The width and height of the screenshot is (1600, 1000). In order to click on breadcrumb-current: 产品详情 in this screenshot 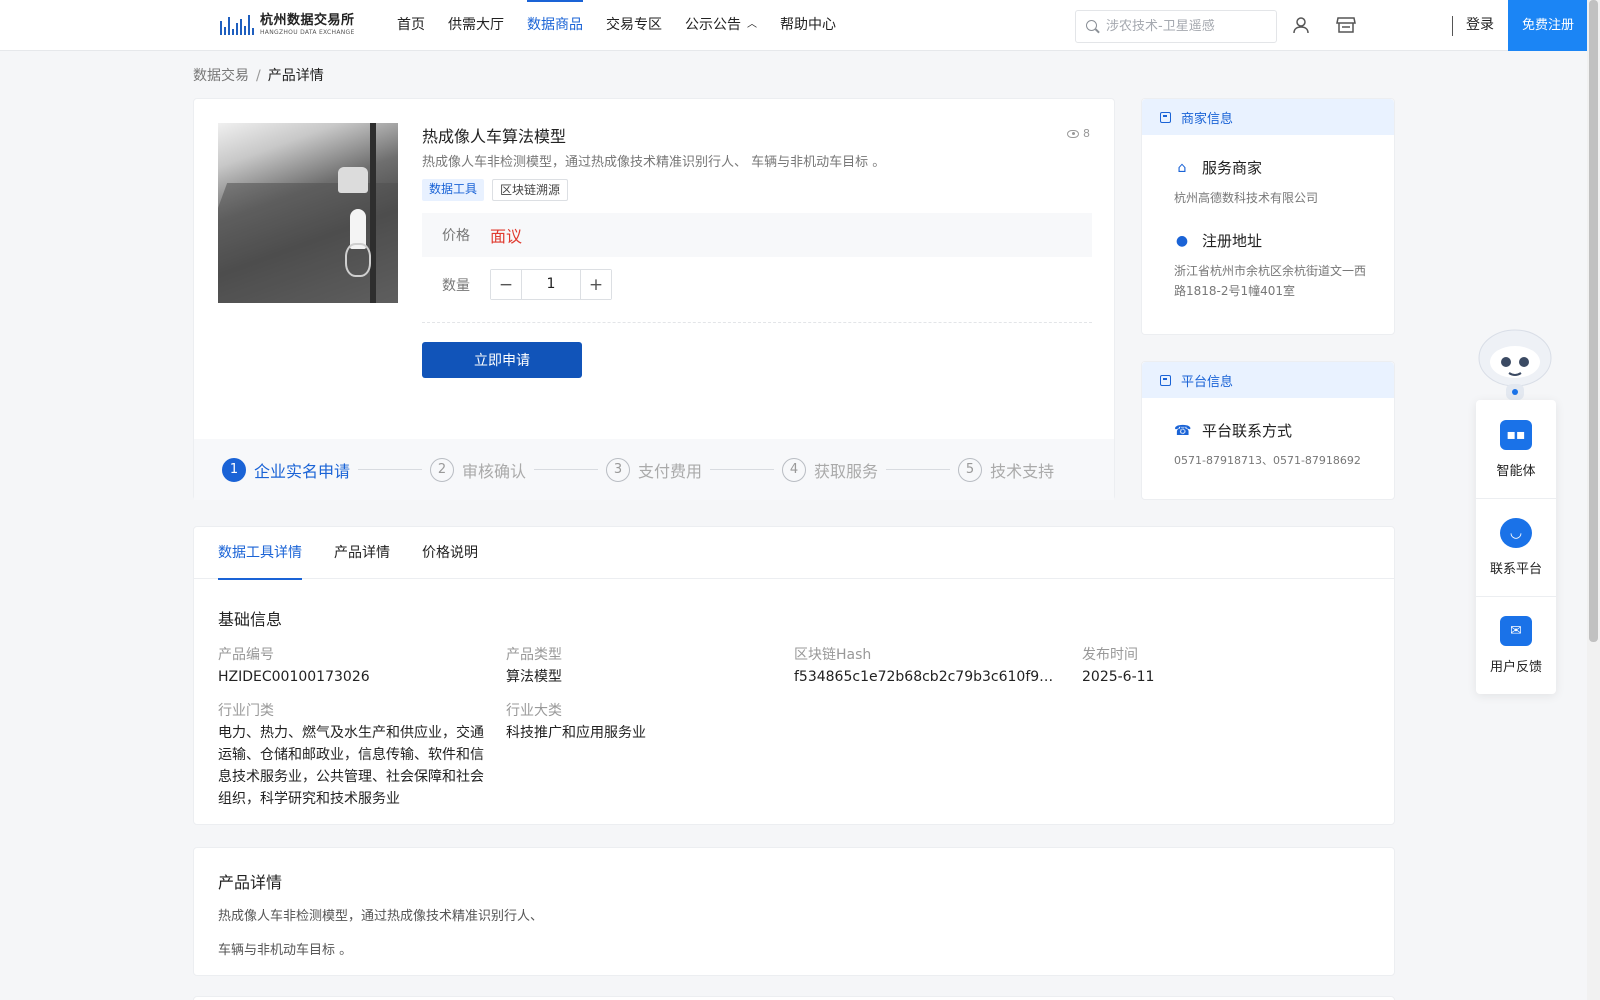, I will do `click(295, 76)`.